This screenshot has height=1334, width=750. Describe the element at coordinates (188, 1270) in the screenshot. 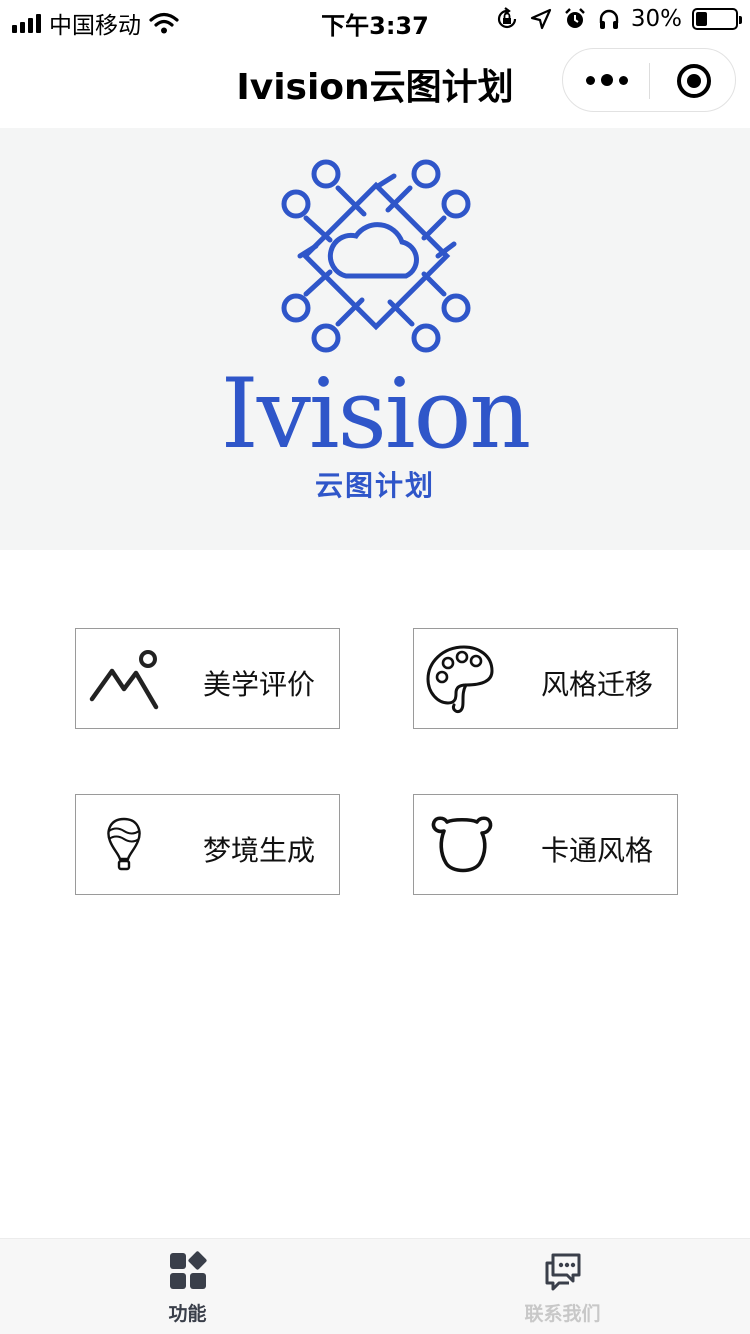

I see `apps-grid-icon` at that location.